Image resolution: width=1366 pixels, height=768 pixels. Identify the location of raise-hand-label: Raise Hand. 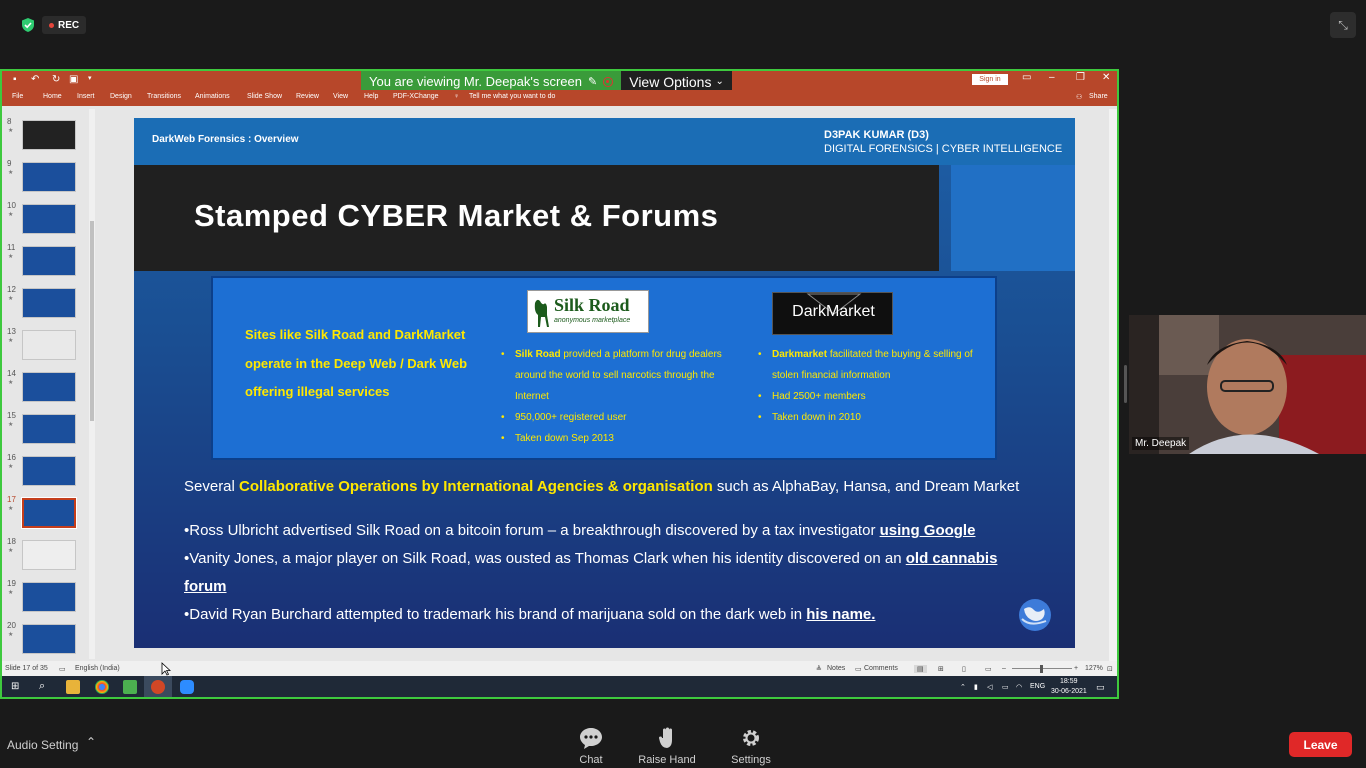
(667, 760).